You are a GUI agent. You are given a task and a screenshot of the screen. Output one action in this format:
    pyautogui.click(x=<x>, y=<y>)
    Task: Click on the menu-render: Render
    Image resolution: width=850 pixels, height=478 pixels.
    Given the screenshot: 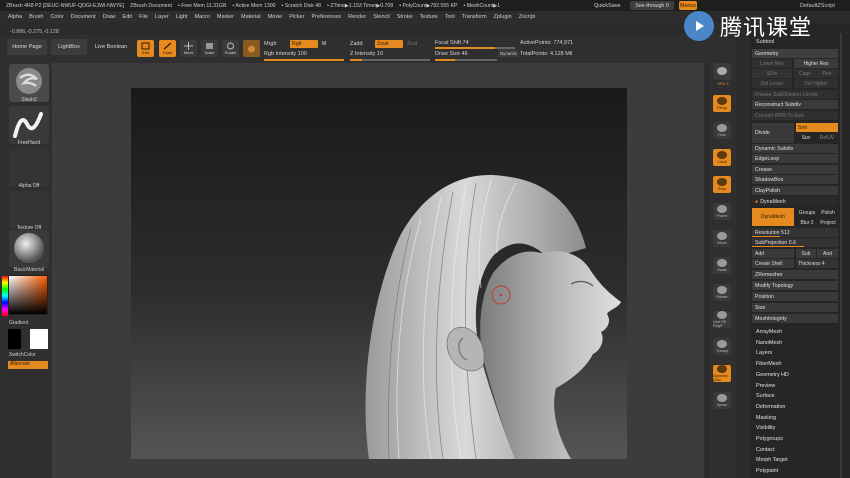 What is the action you would take?
    pyautogui.click(x=357, y=17)
    